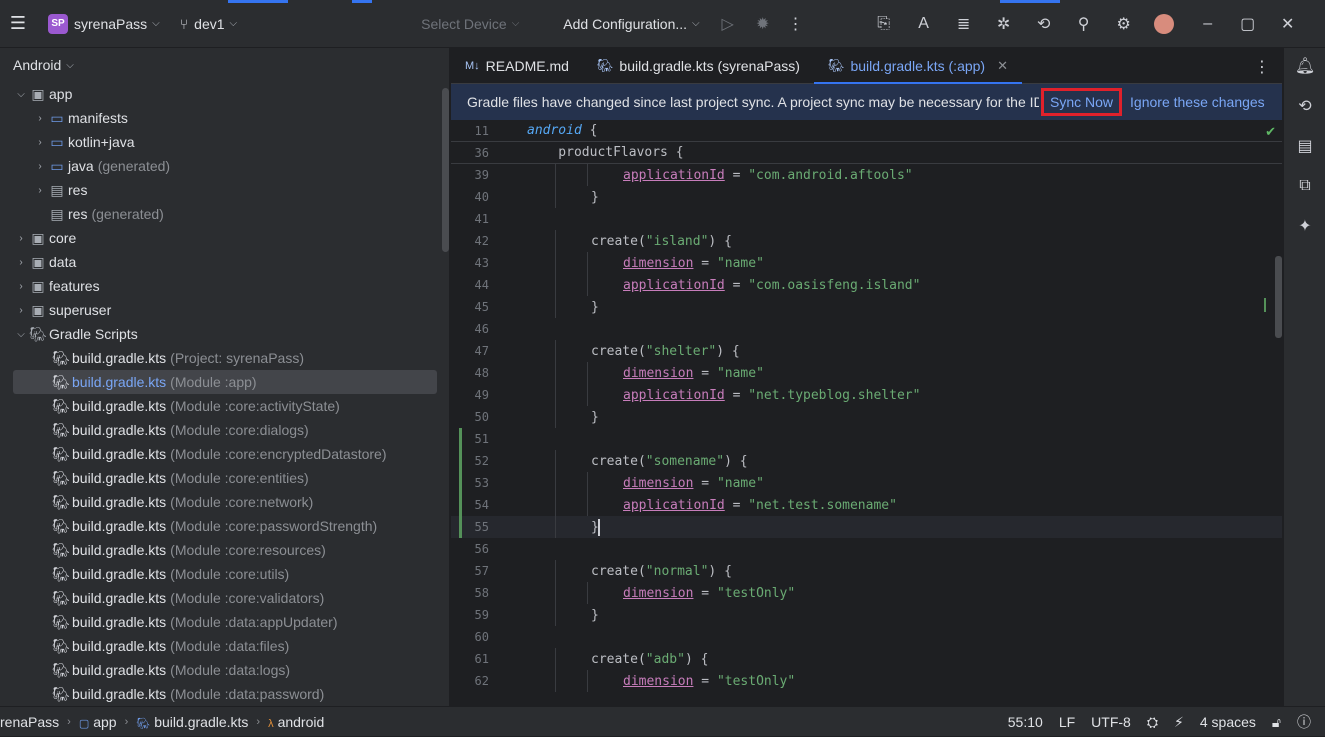 The width and height of the screenshot is (1325, 737). What do you see at coordinates (924, 24) in the screenshot?
I see `translate-icon: A` at bounding box center [924, 24].